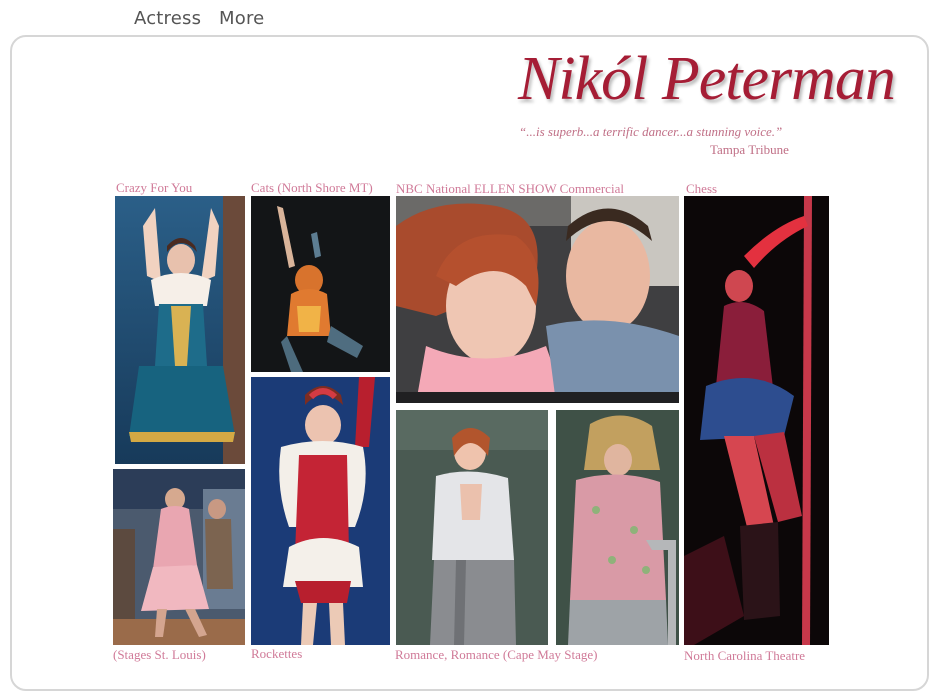  Describe the element at coordinates (474, 18) in the screenshot. I see `top-nav: Actress More` at that location.